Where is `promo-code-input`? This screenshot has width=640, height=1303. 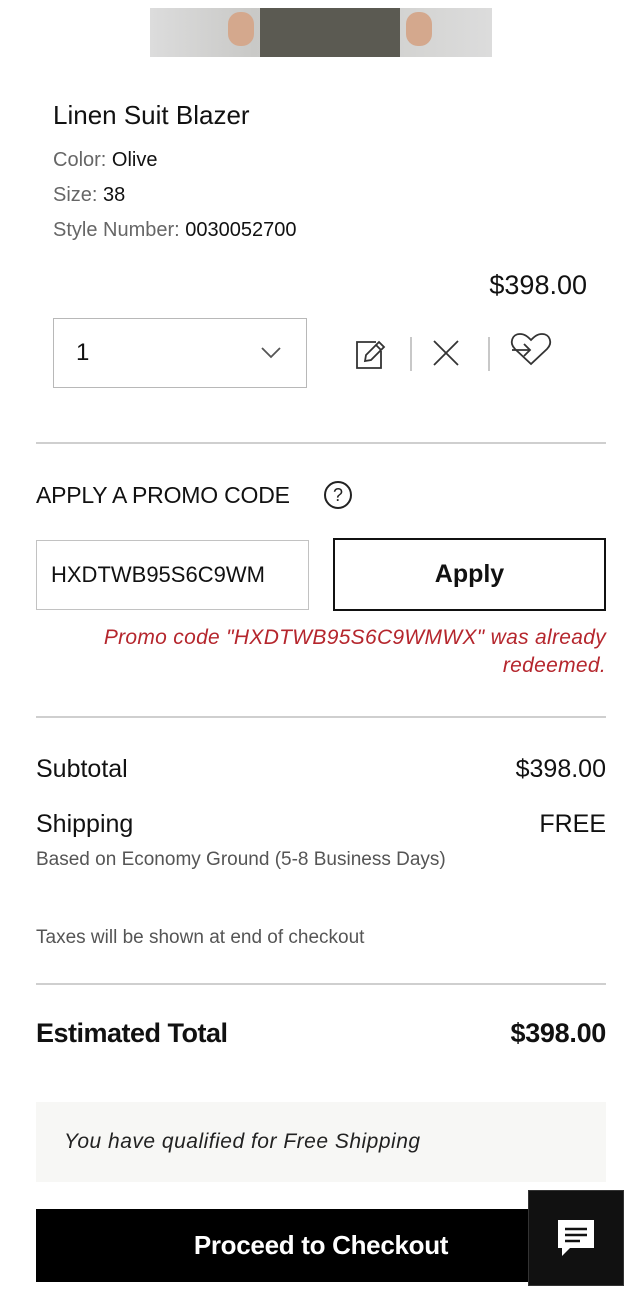
promo-code-input is located at coordinates (172, 575).